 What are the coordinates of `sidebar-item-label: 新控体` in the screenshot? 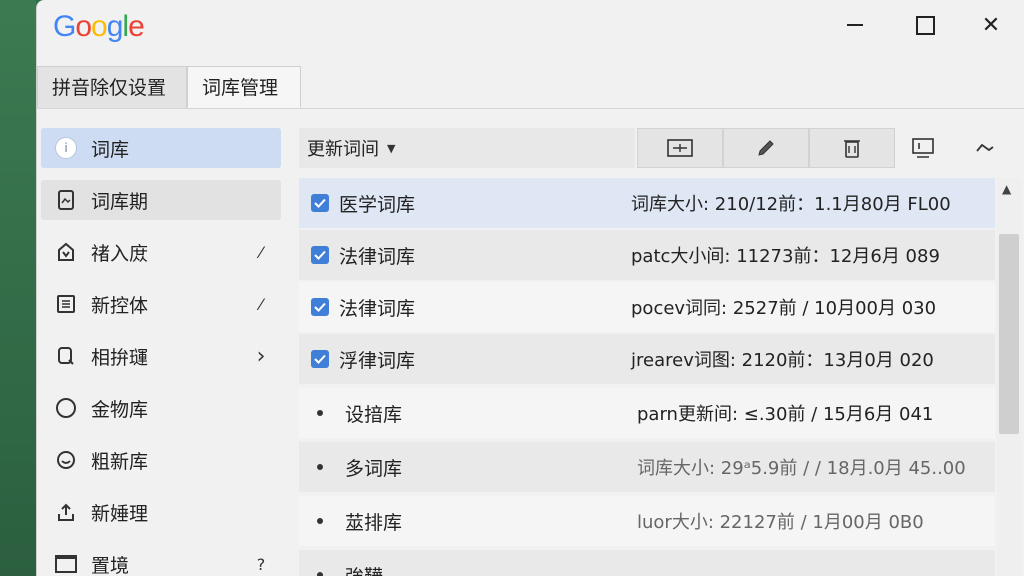 It's located at (120, 305).